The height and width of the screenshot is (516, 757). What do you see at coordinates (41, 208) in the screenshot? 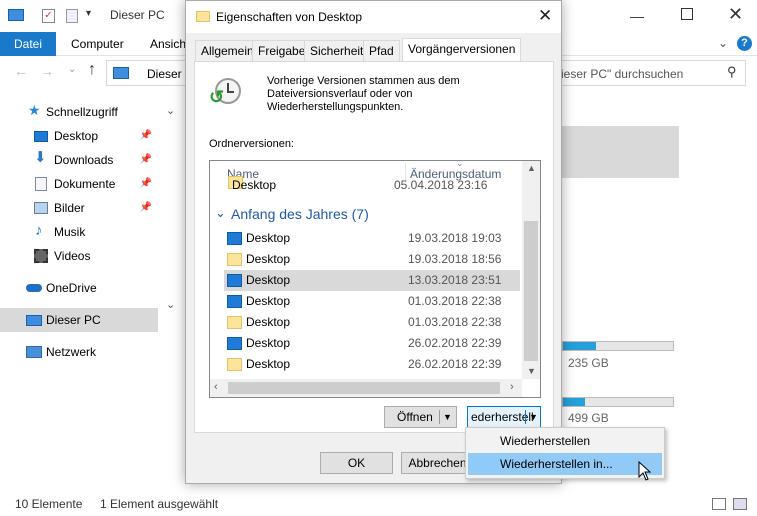
I see `pictures-icon` at bounding box center [41, 208].